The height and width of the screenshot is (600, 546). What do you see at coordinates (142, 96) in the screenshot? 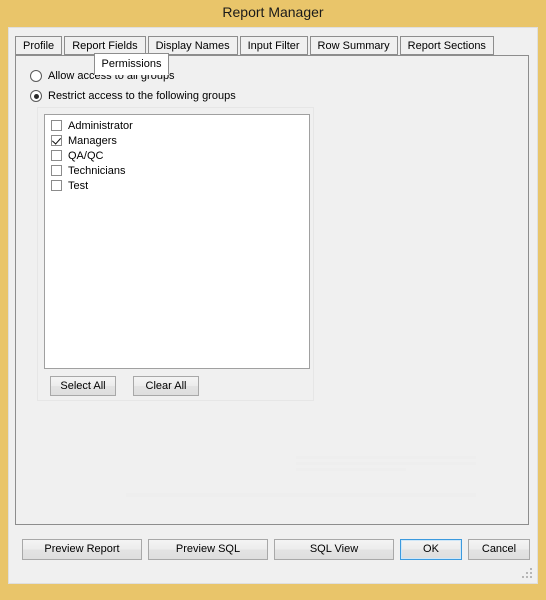
I see `radio-label-restrict: Restrict access to the following groups` at bounding box center [142, 96].